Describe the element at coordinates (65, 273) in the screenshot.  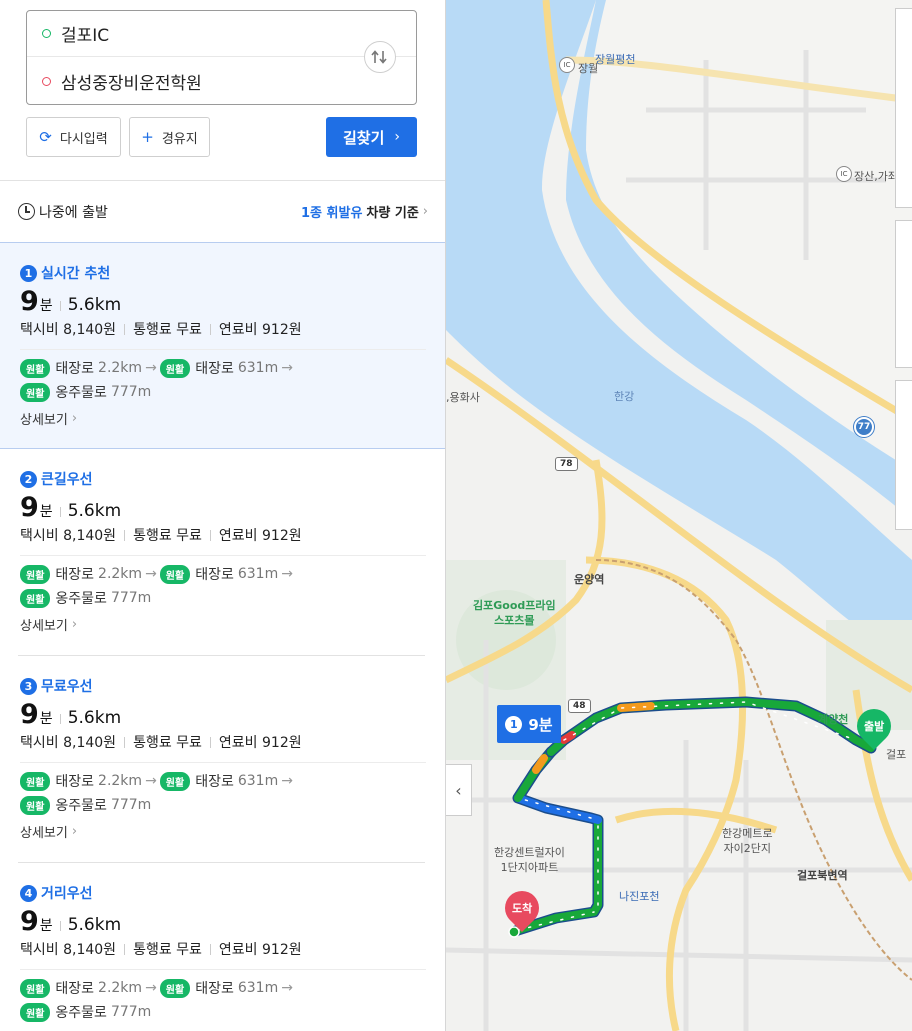
I see `route-title: 1 실시간 추천` at that location.